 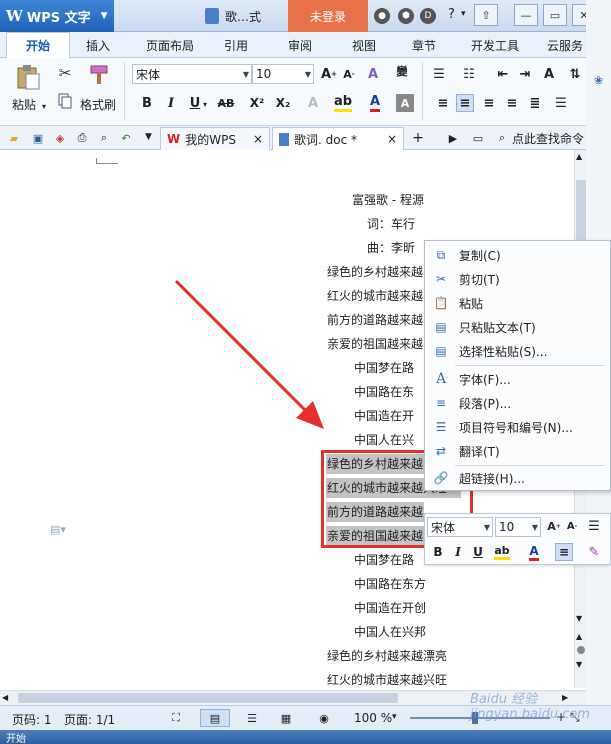 What do you see at coordinates (375, 320) in the screenshot?
I see `doc-line: 前方的道路越来越` at bounding box center [375, 320].